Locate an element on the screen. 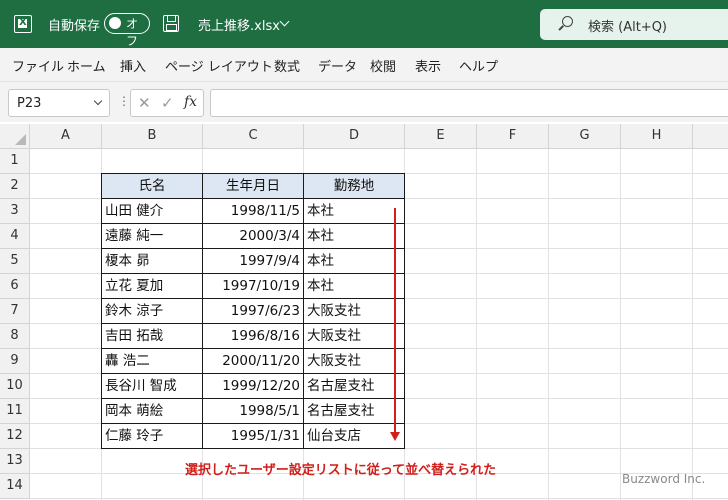 The image size is (728, 500). row-header: 8 is located at coordinates (15, 336).